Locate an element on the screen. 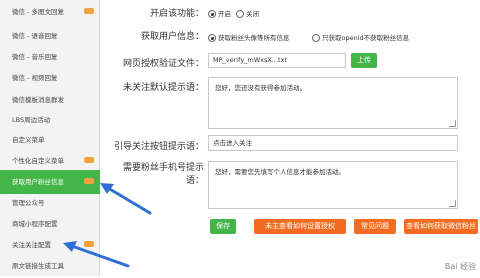  arrow-to-follow-config-icon is located at coordinates (96, 254).